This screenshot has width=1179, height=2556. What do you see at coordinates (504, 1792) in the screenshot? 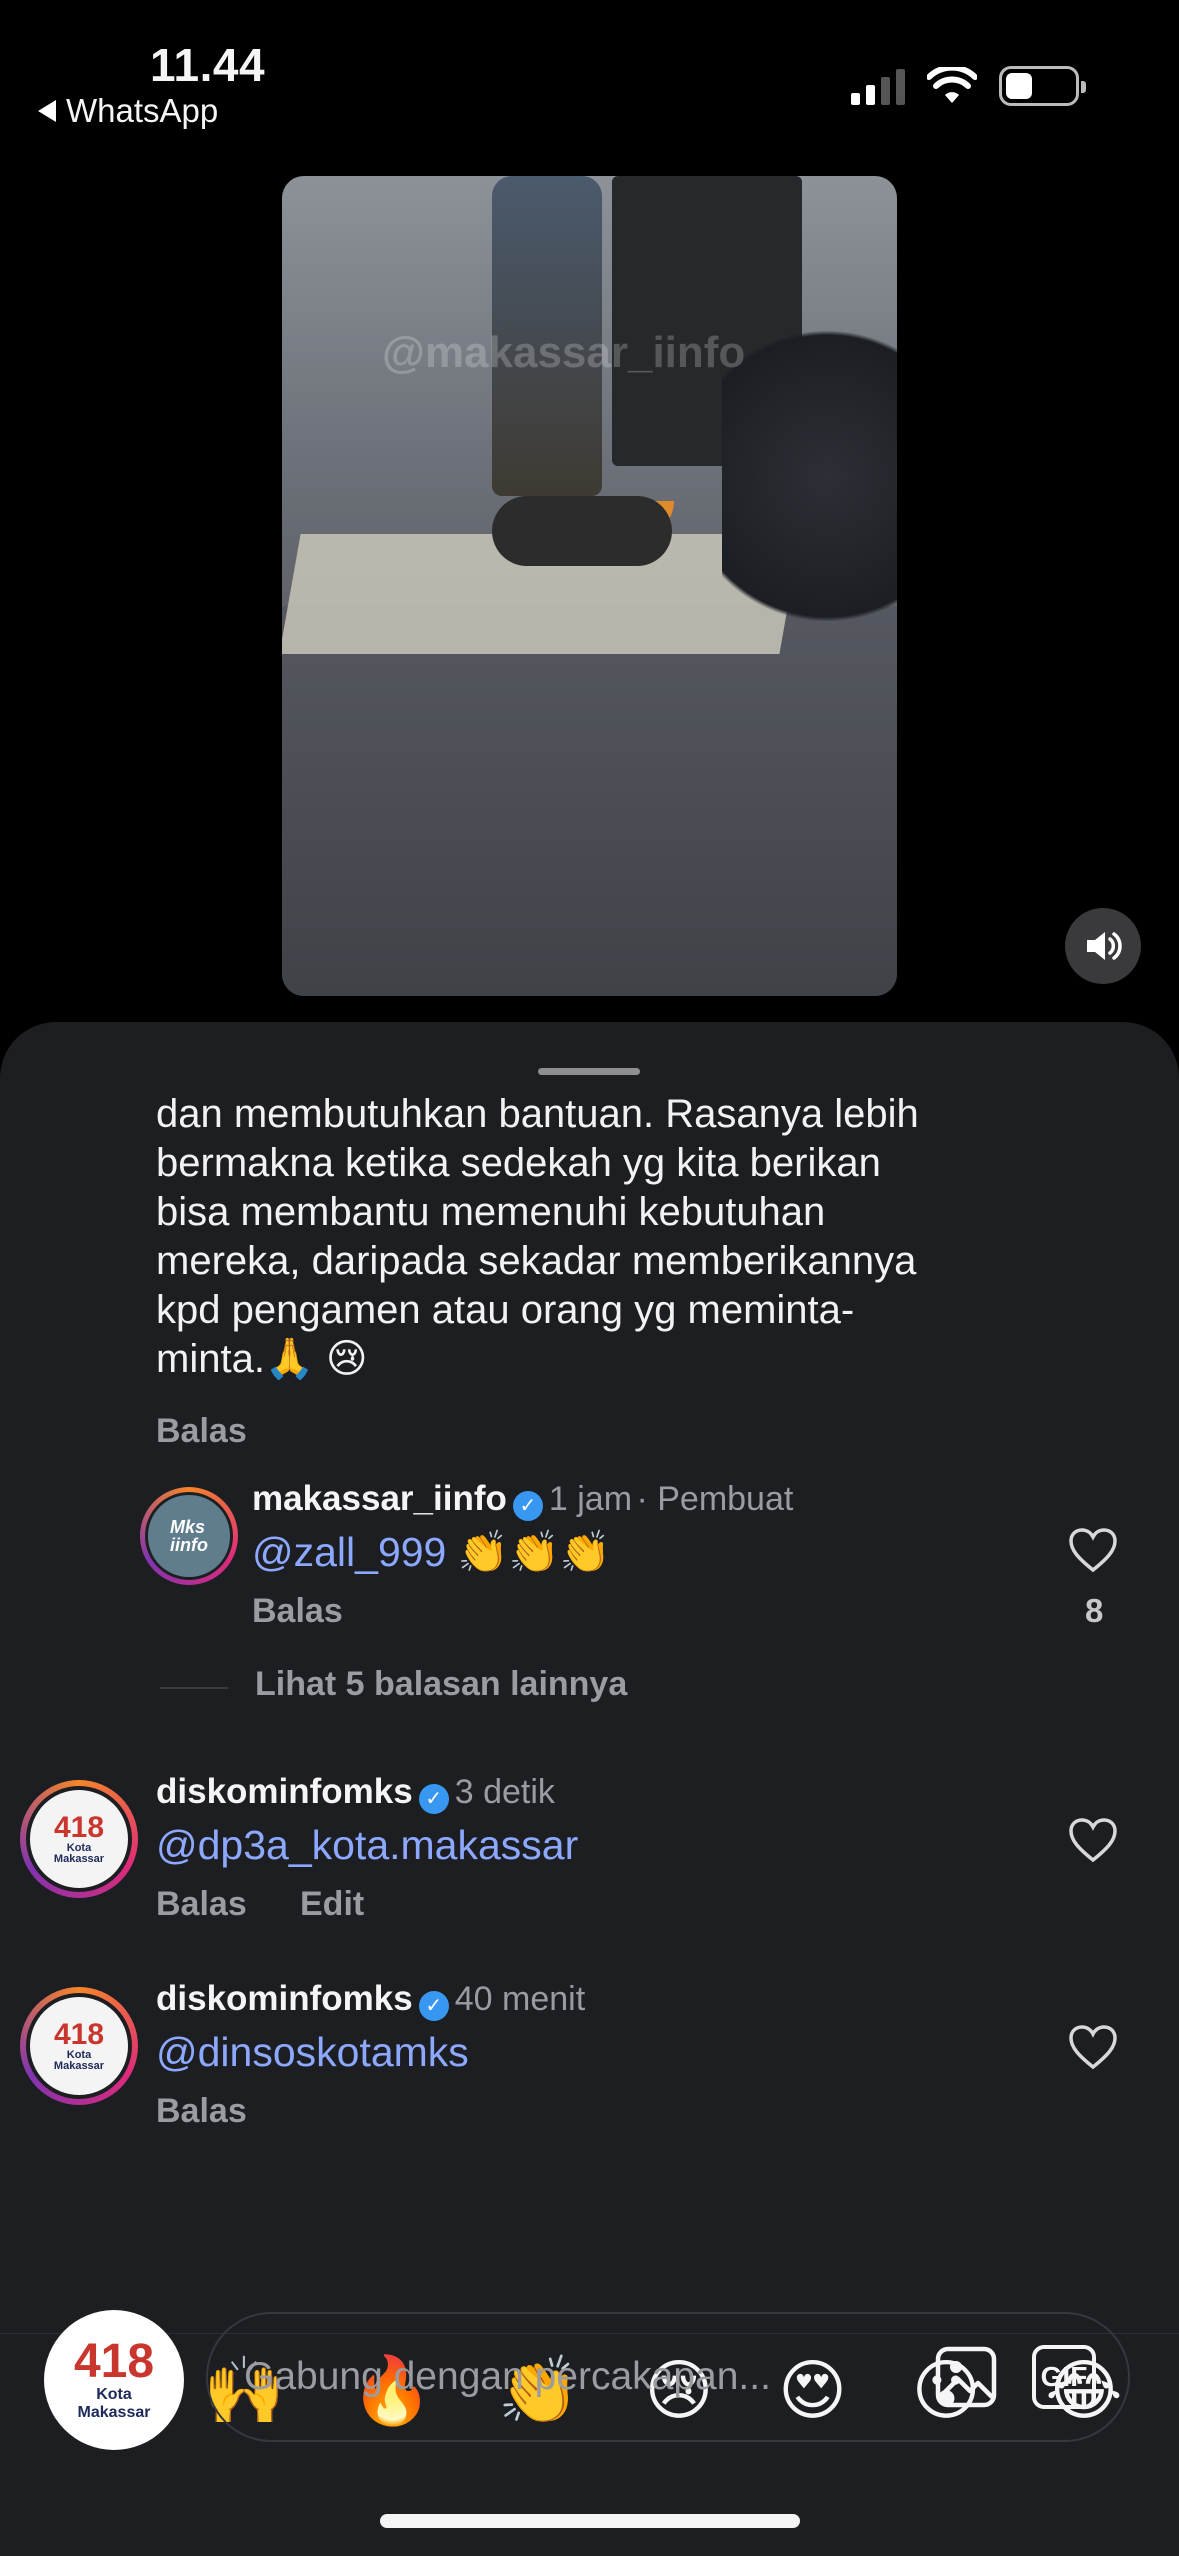
I see `timestamp: 3 detik` at bounding box center [504, 1792].